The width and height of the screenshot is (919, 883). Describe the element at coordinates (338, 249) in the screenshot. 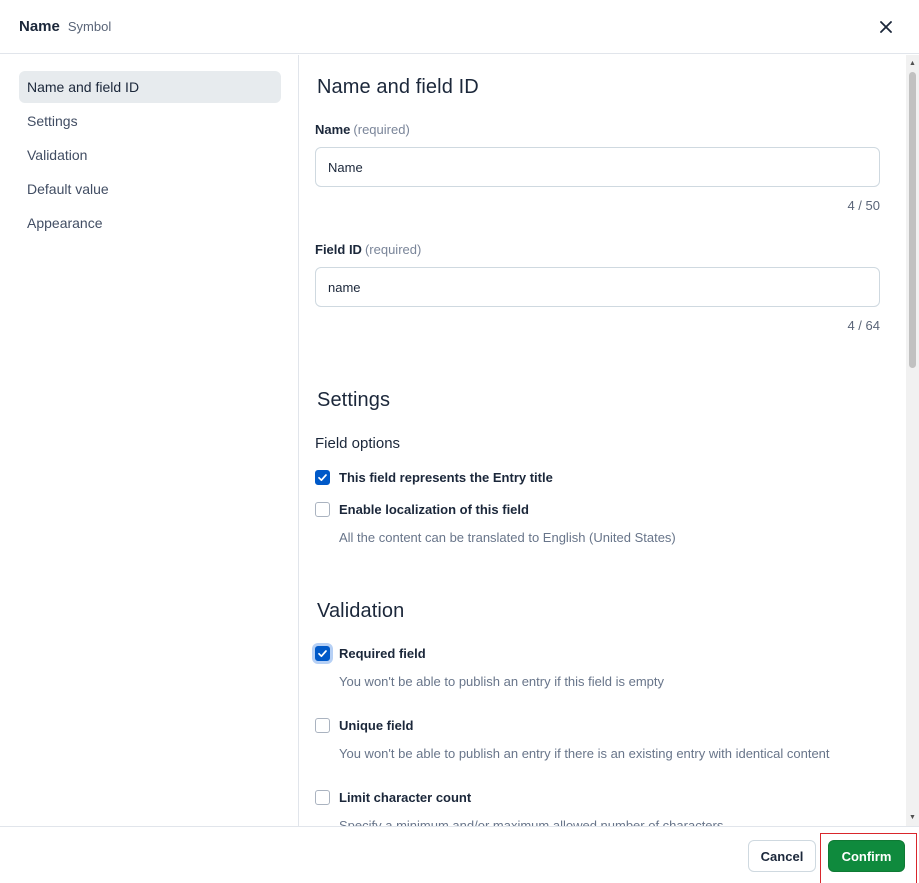

I see `field-id-label-text: Field ID` at that location.